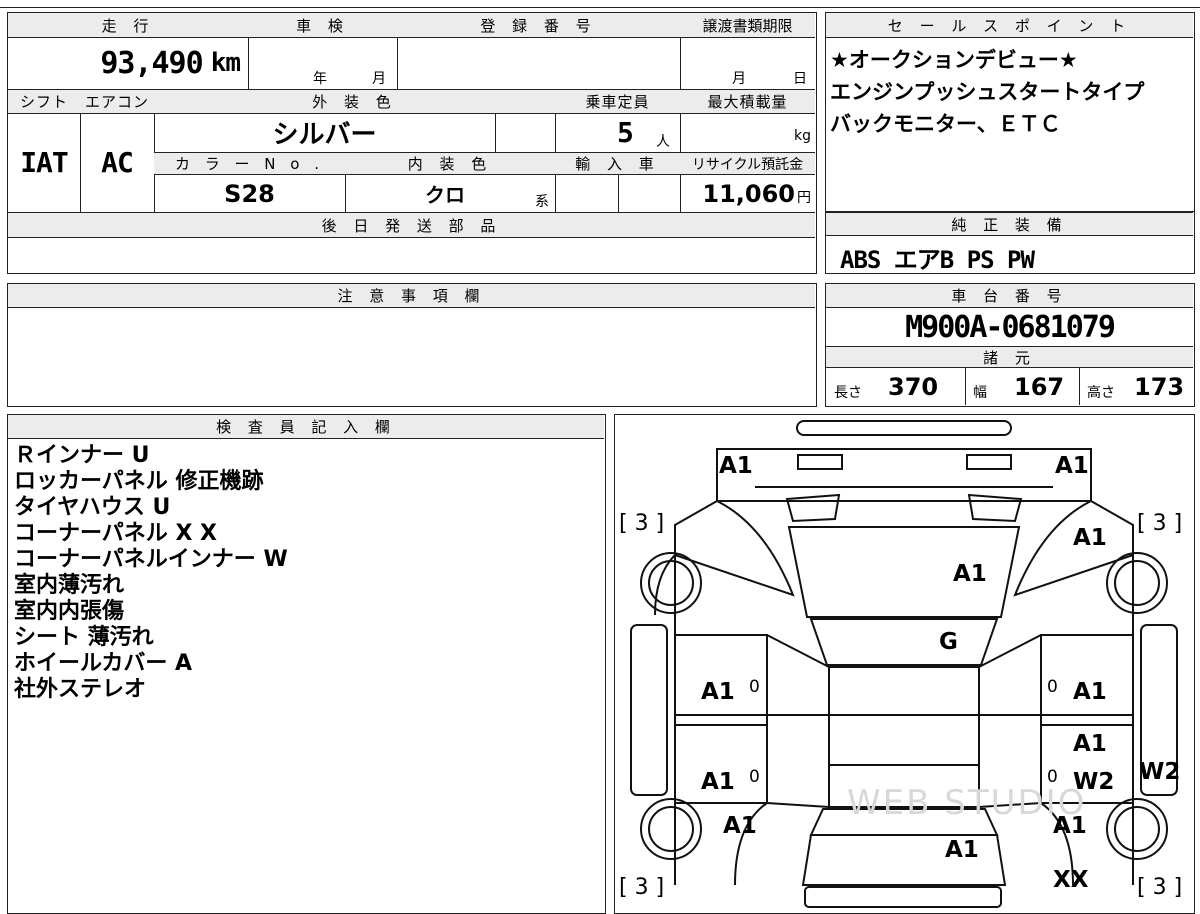 The height and width of the screenshot is (914, 1200). I want to click on vent-right-shape, so click(995, 508).